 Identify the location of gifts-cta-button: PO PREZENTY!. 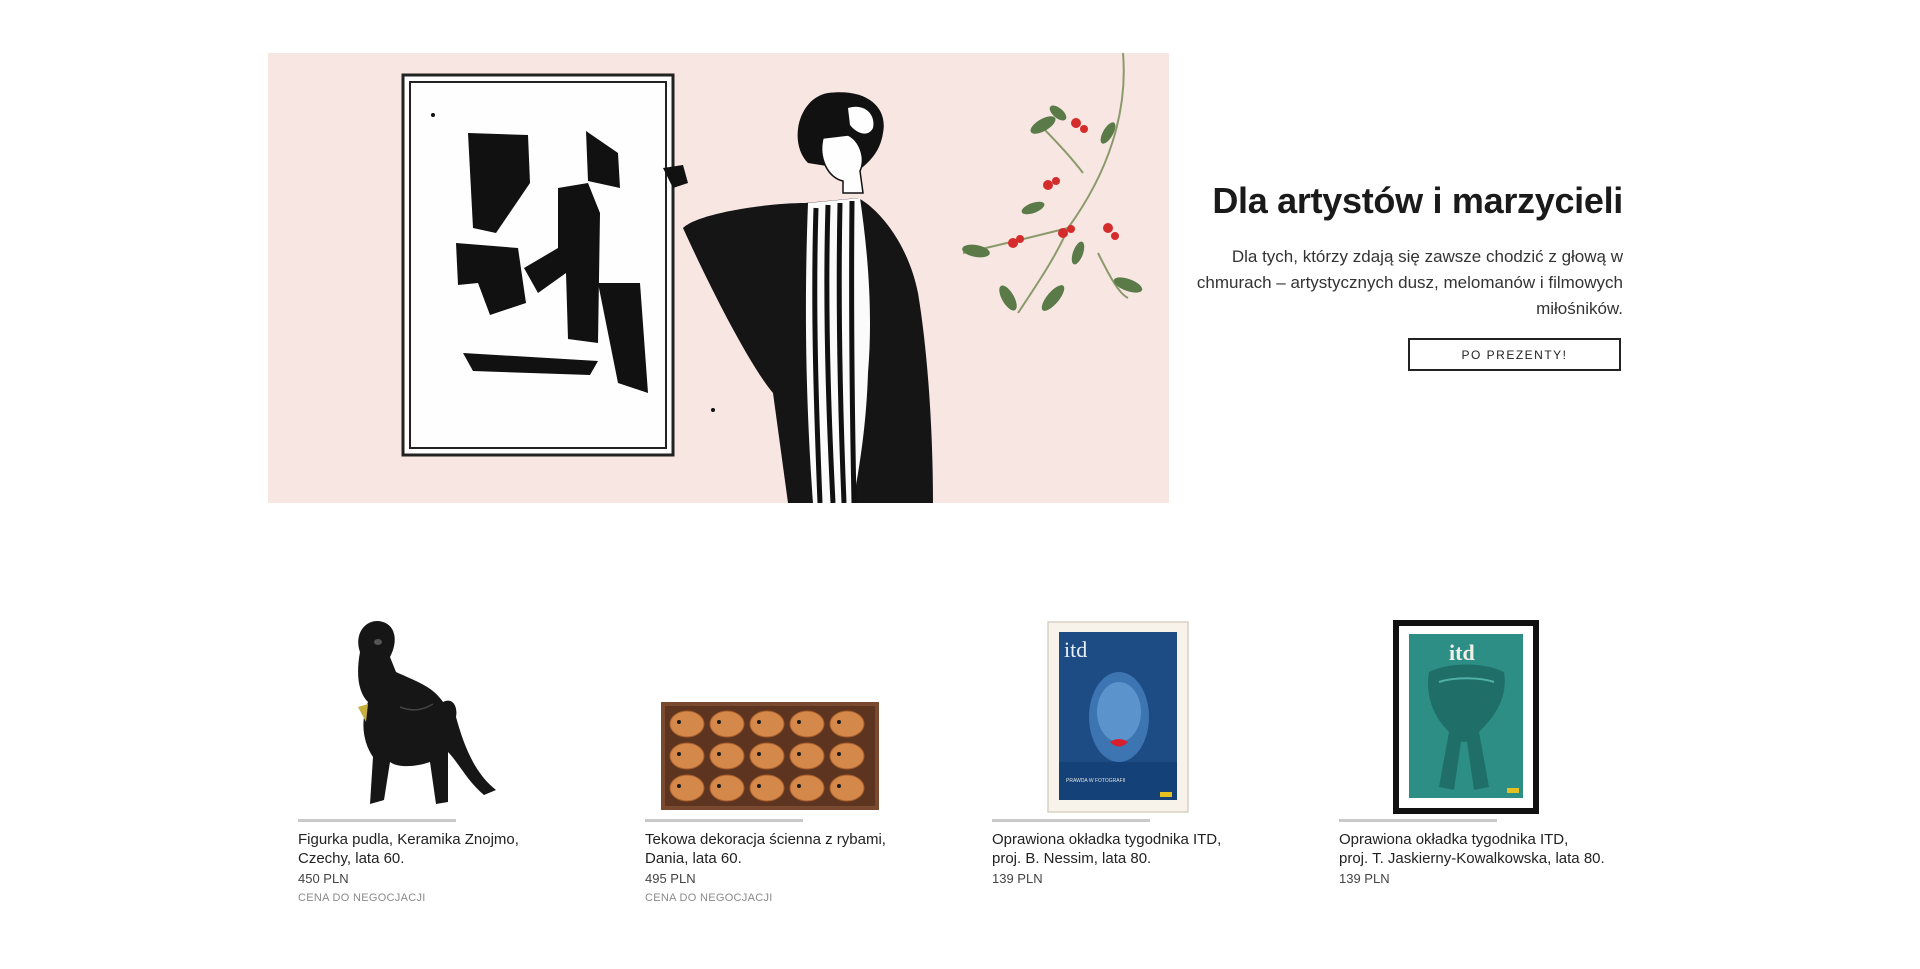
(1514, 354).